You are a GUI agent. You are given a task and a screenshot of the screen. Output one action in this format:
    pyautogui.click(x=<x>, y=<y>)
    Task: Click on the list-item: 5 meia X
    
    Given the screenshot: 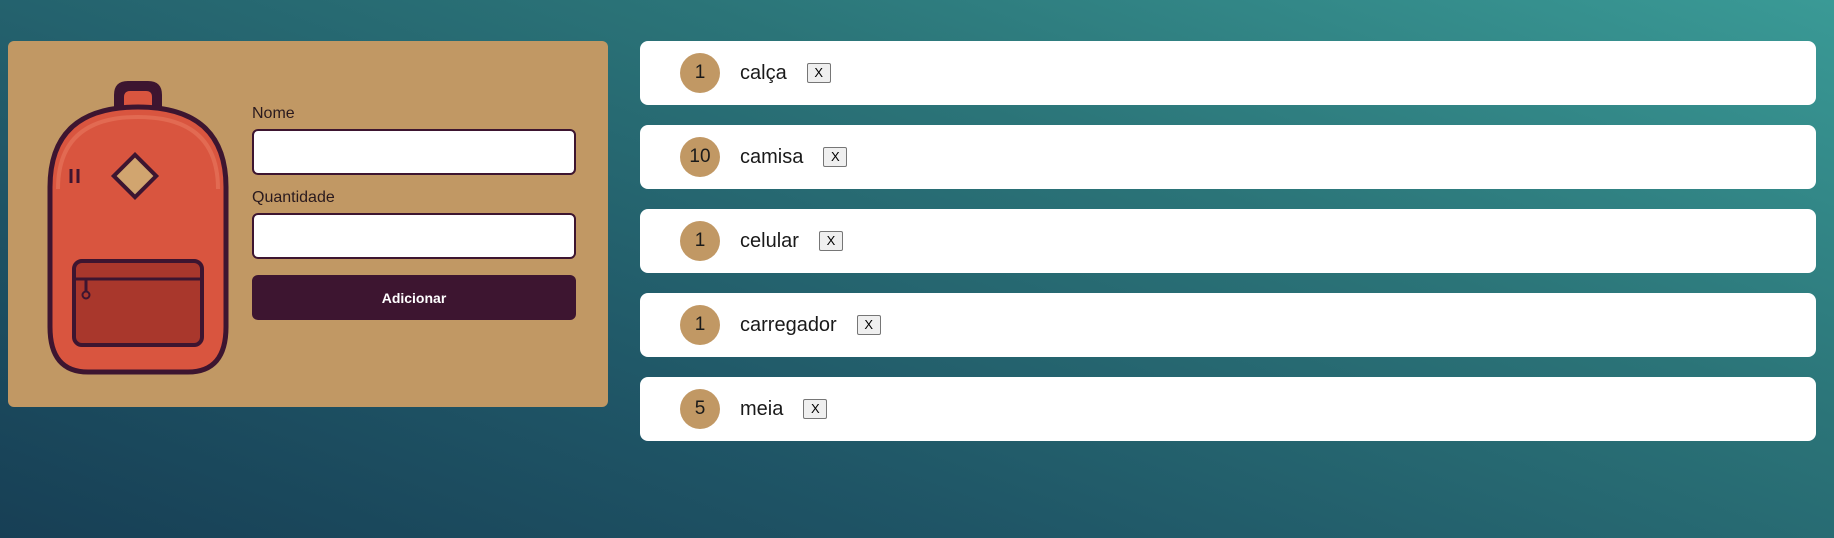 What is the action you would take?
    pyautogui.click(x=1228, y=409)
    